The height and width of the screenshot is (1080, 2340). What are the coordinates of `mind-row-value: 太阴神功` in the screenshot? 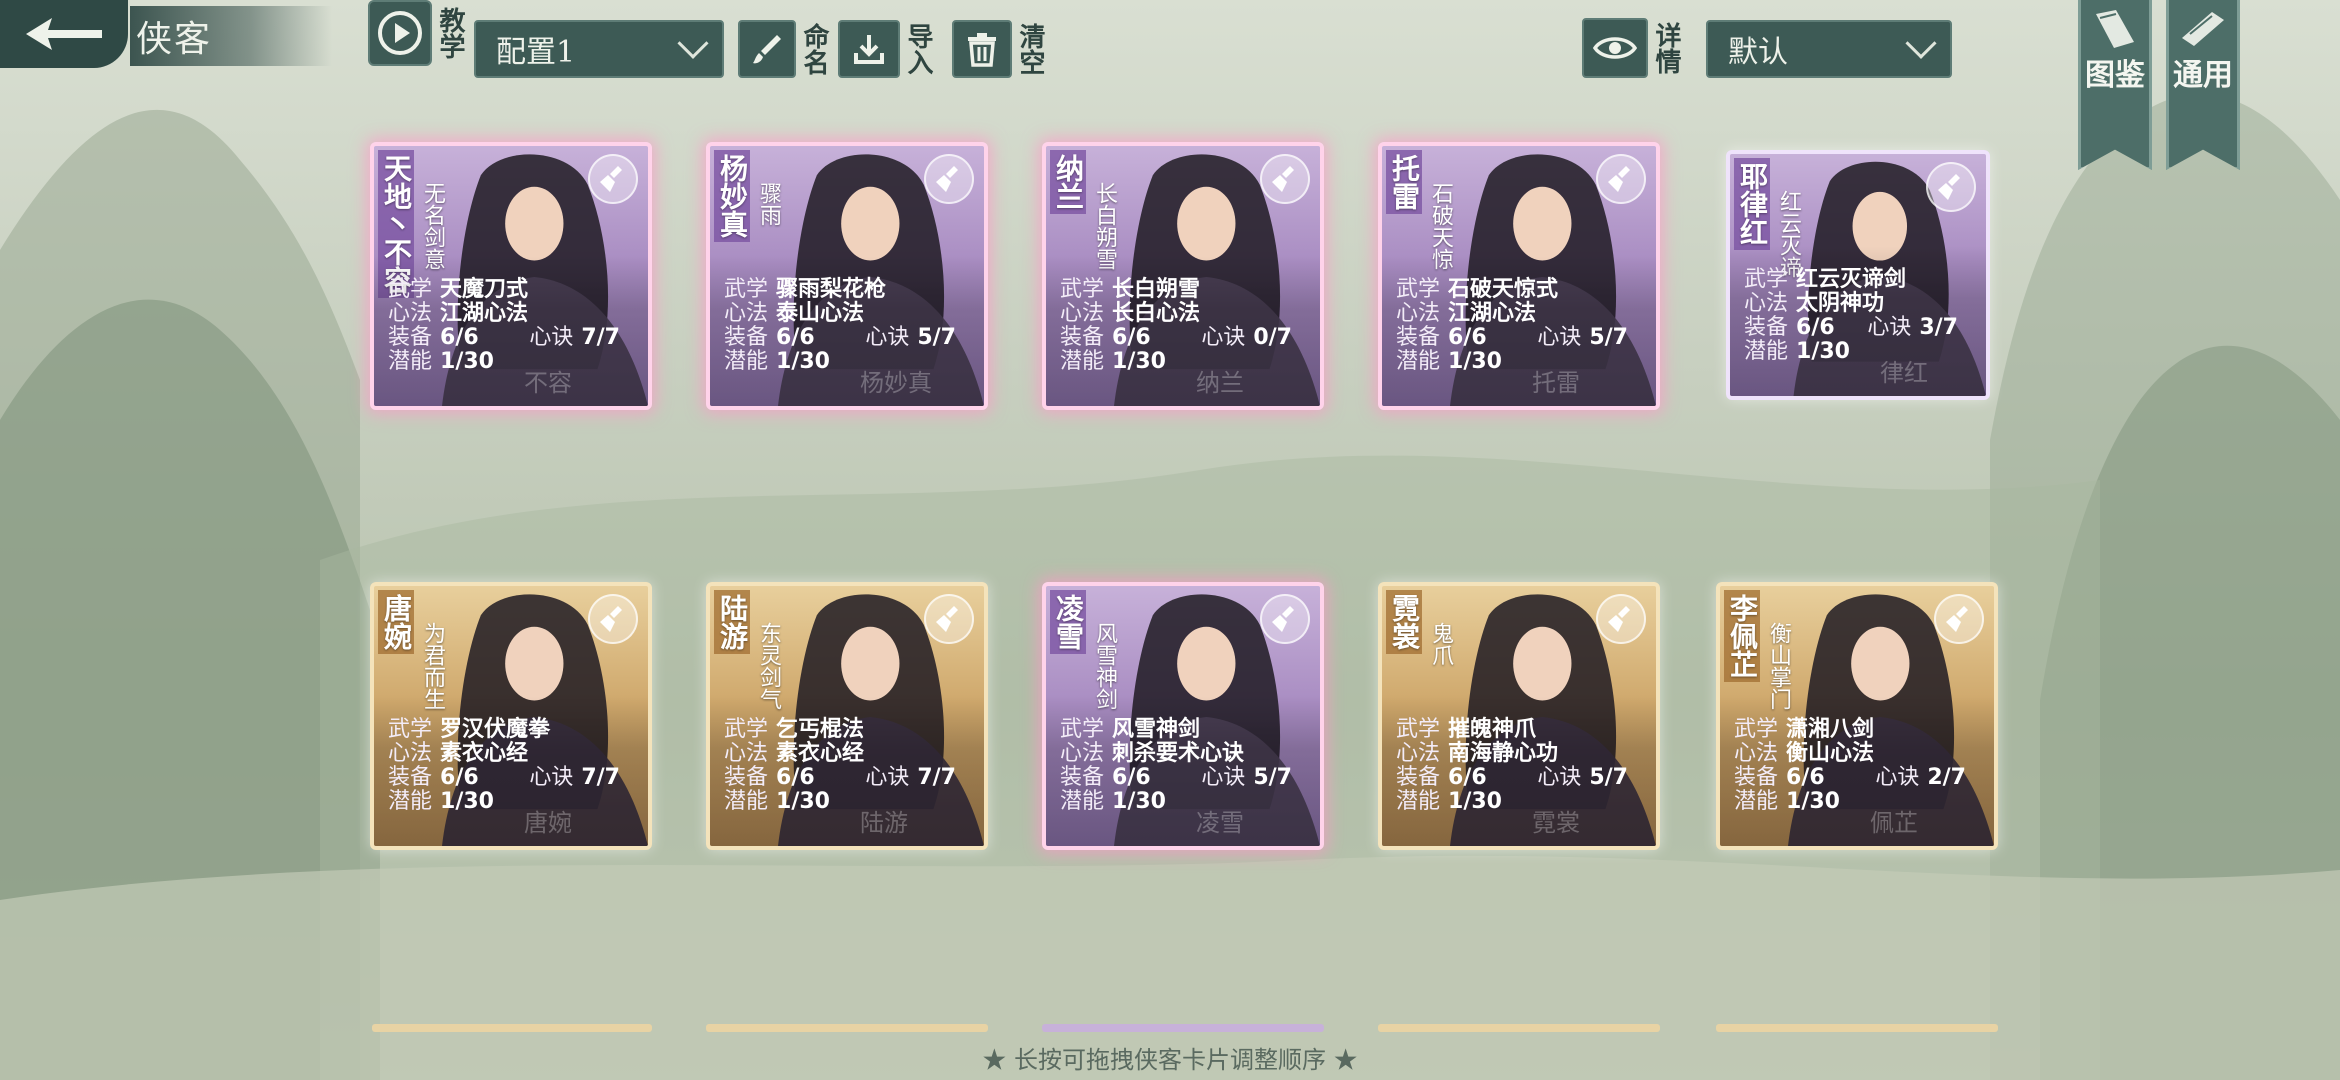 It's located at (1840, 303).